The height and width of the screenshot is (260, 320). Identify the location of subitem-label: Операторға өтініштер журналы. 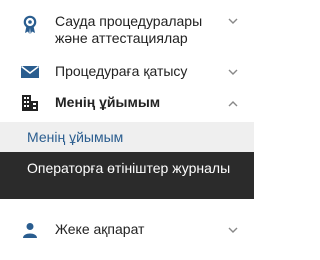
(129, 168).